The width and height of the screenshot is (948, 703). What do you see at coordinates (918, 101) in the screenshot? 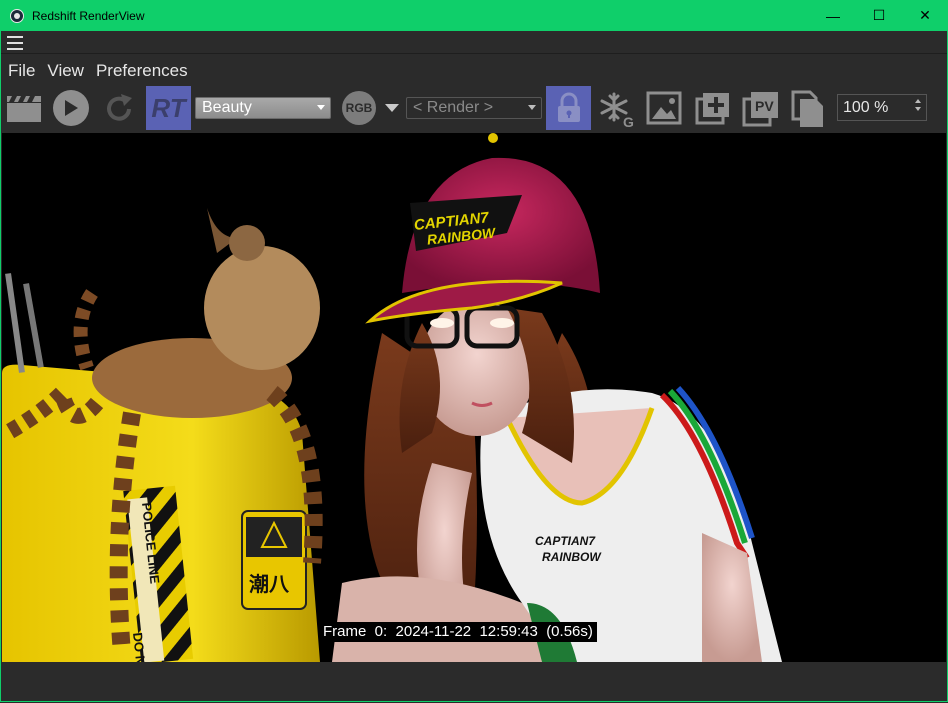
I see `spin-up-icon` at bounding box center [918, 101].